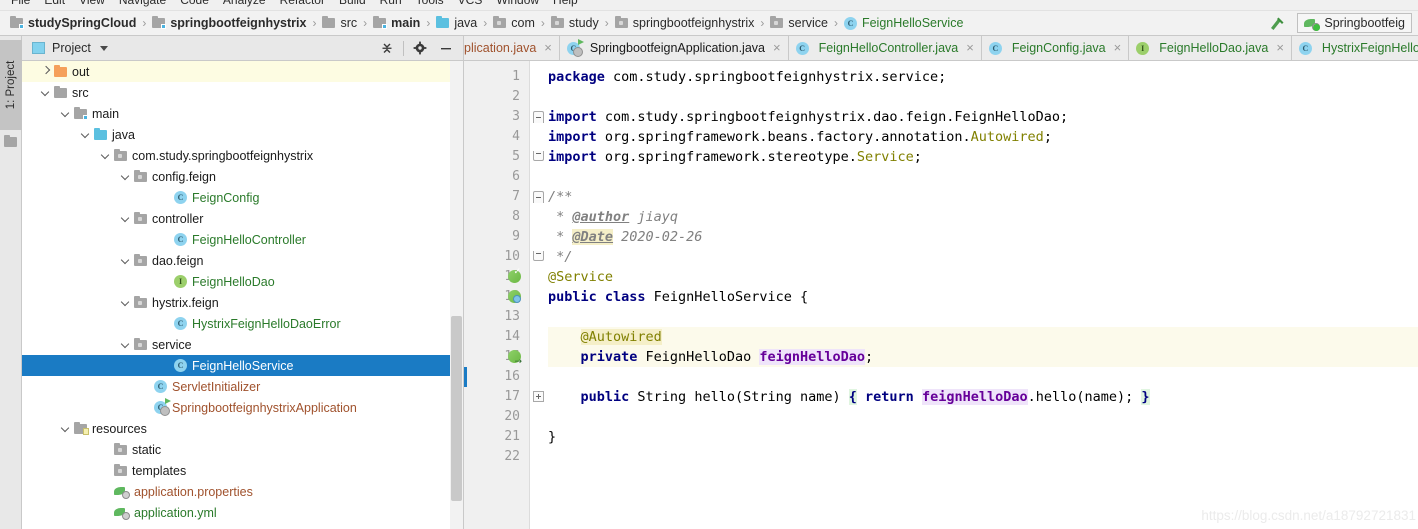  I want to click on project-view-selector: Project, so click(200, 48).